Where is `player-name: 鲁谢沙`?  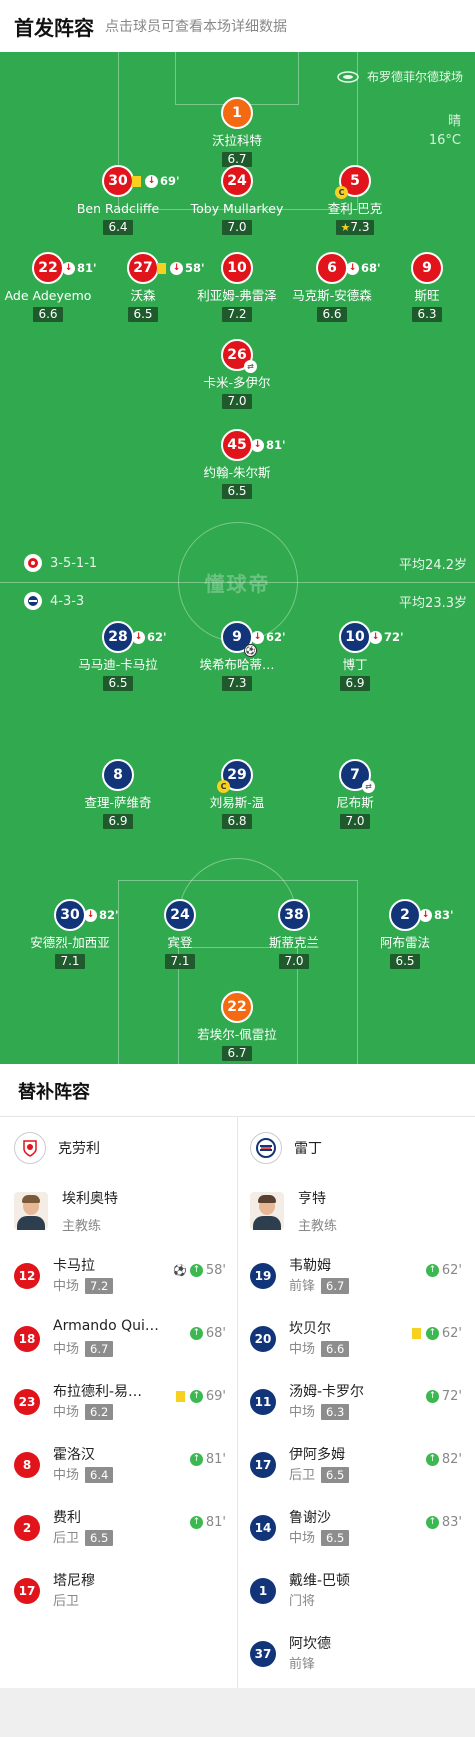 player-name: 鲁谢沙 is located at coordinates (310, 1518).